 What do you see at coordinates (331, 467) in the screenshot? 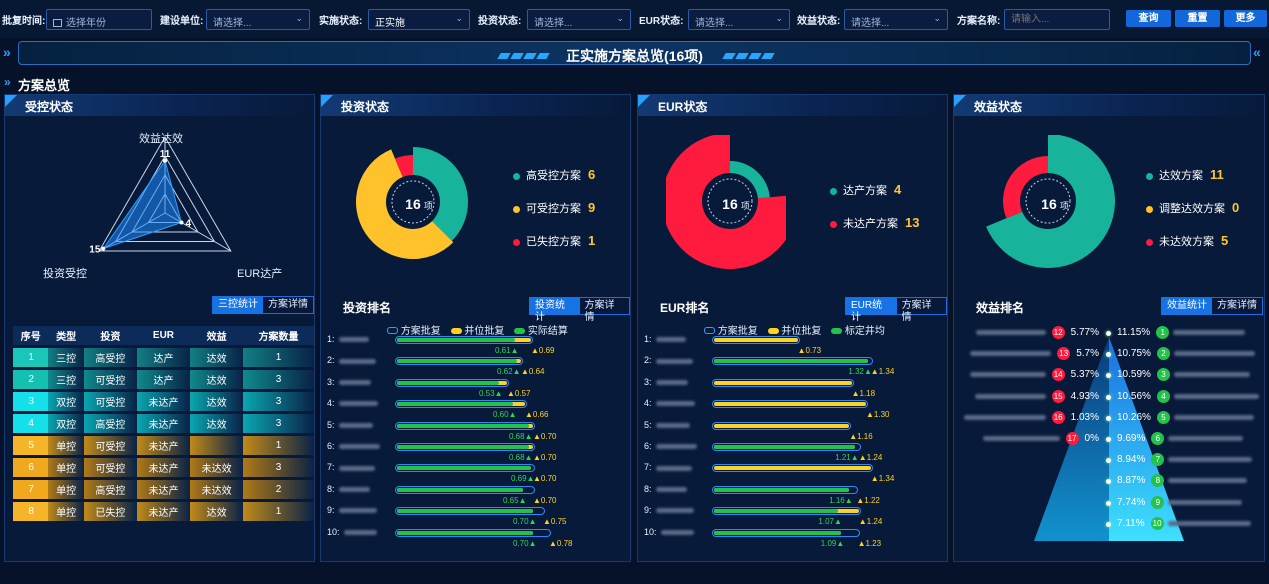
I see `rank-number: 7:` at bounding box center [331, 467].